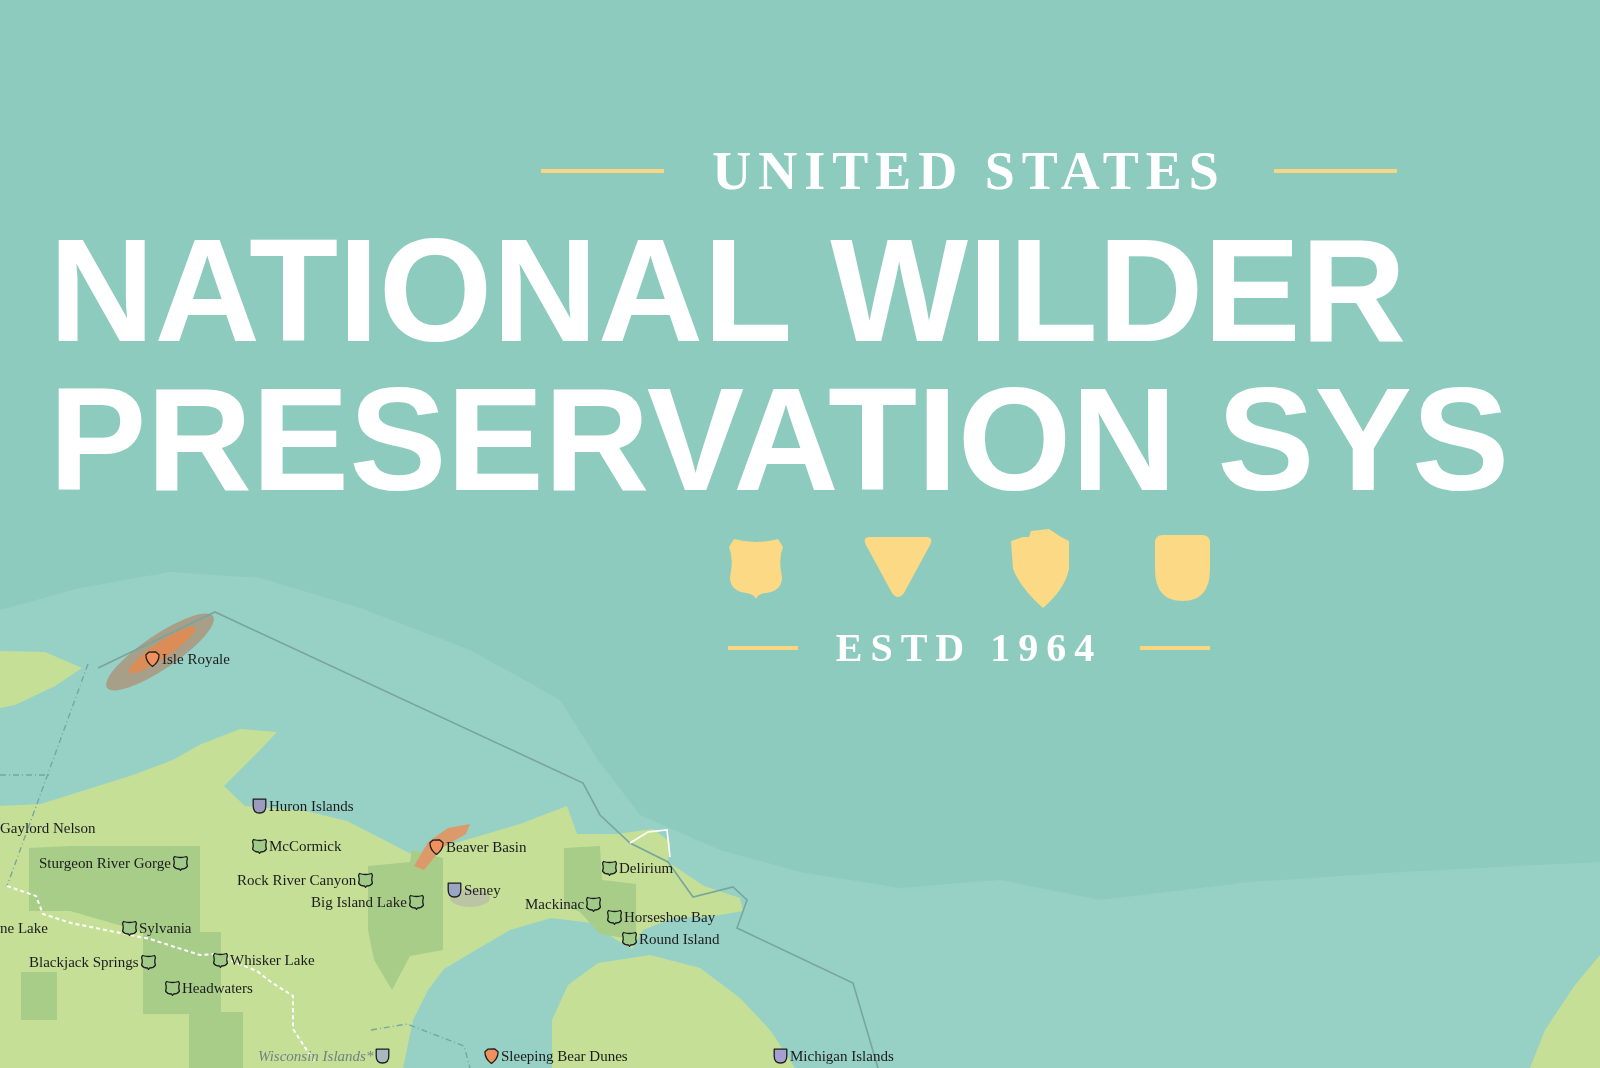 The width and height of the screenshot is (1600, 1068). I want to click on subtitle: UNITED STATES, so click(969, 171).